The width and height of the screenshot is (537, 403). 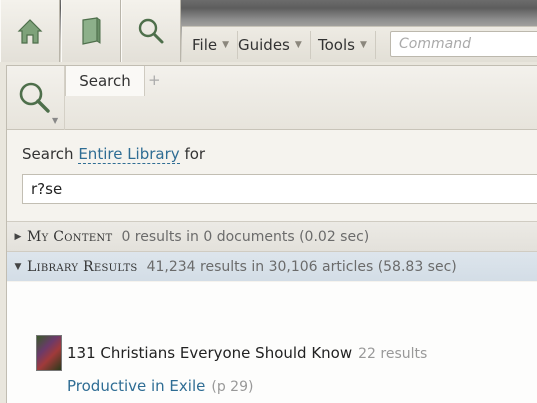 I want to click on search-tab, so click(x=151, y=31).